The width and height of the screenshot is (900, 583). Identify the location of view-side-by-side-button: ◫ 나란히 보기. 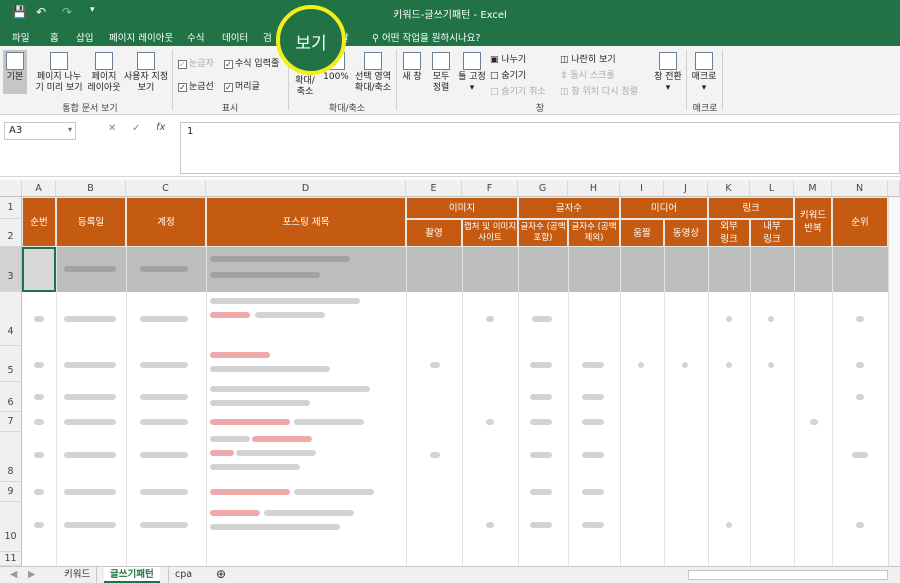
(588, 58).